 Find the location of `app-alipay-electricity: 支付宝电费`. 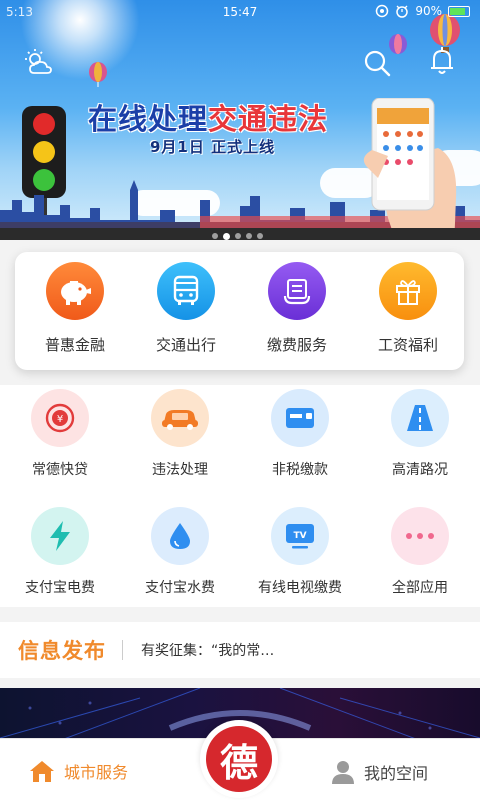

app-alipay-electricity: 支付宝电费 is located at coordinates (60, 552).